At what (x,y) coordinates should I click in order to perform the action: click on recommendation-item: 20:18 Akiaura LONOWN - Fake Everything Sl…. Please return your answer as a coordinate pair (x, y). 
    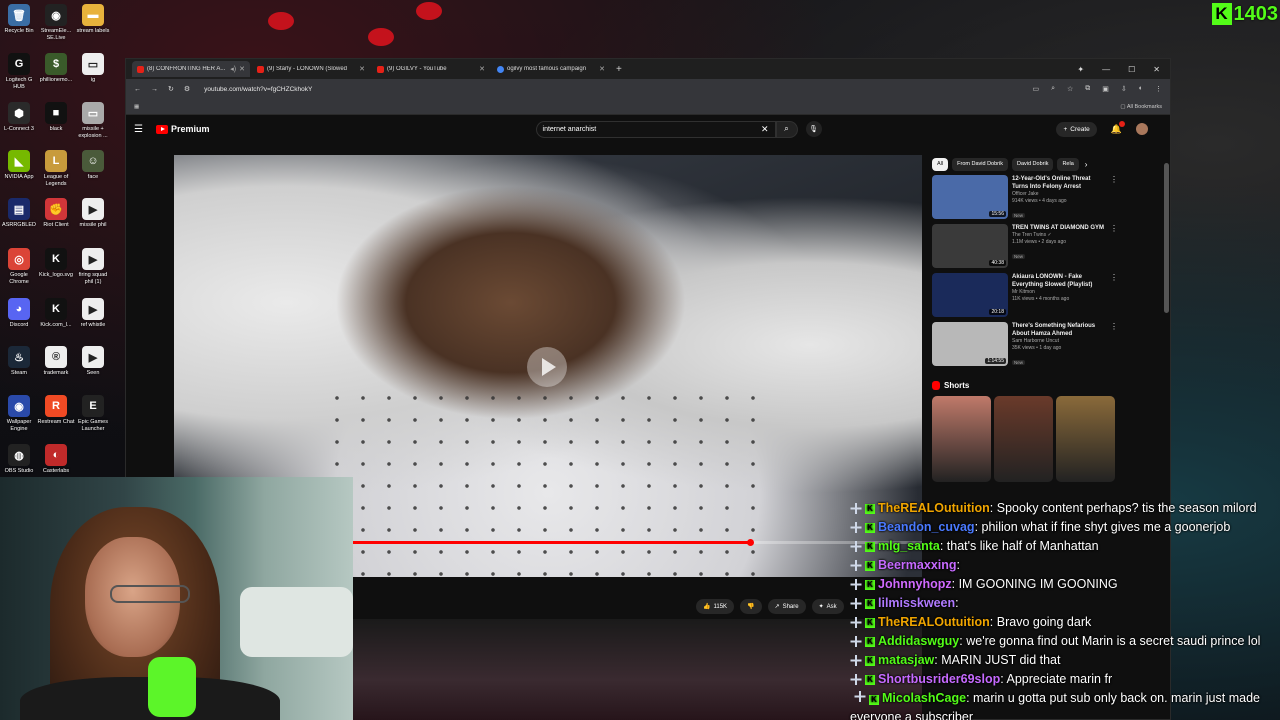
    Looking at the image, I should click on (1027, 296).